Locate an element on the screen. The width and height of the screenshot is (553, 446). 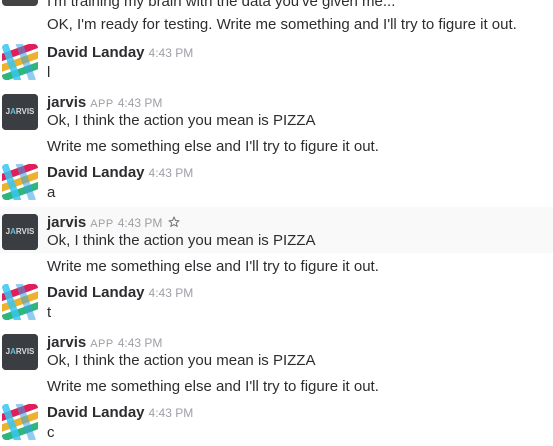
message: David Landay 4:43 PM l is located at coordinates (276, 67).